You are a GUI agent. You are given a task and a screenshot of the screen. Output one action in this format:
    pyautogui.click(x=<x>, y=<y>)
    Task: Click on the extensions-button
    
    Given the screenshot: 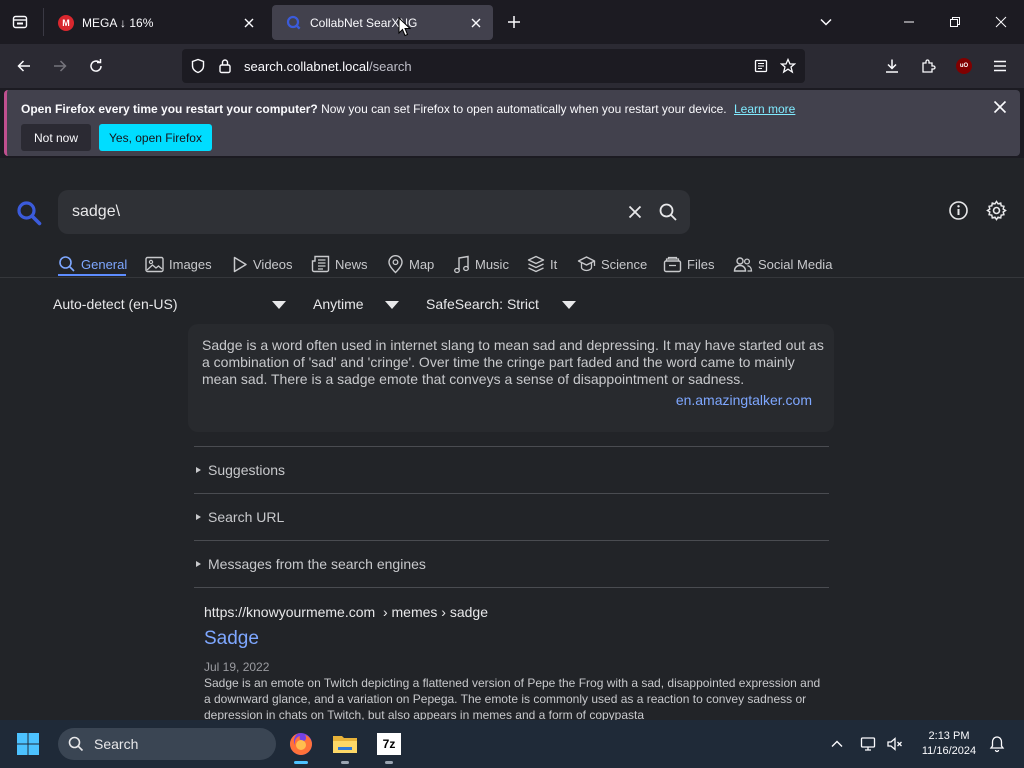 What is the action you would take?
    pyautogui.click(x=928, y=66)
    